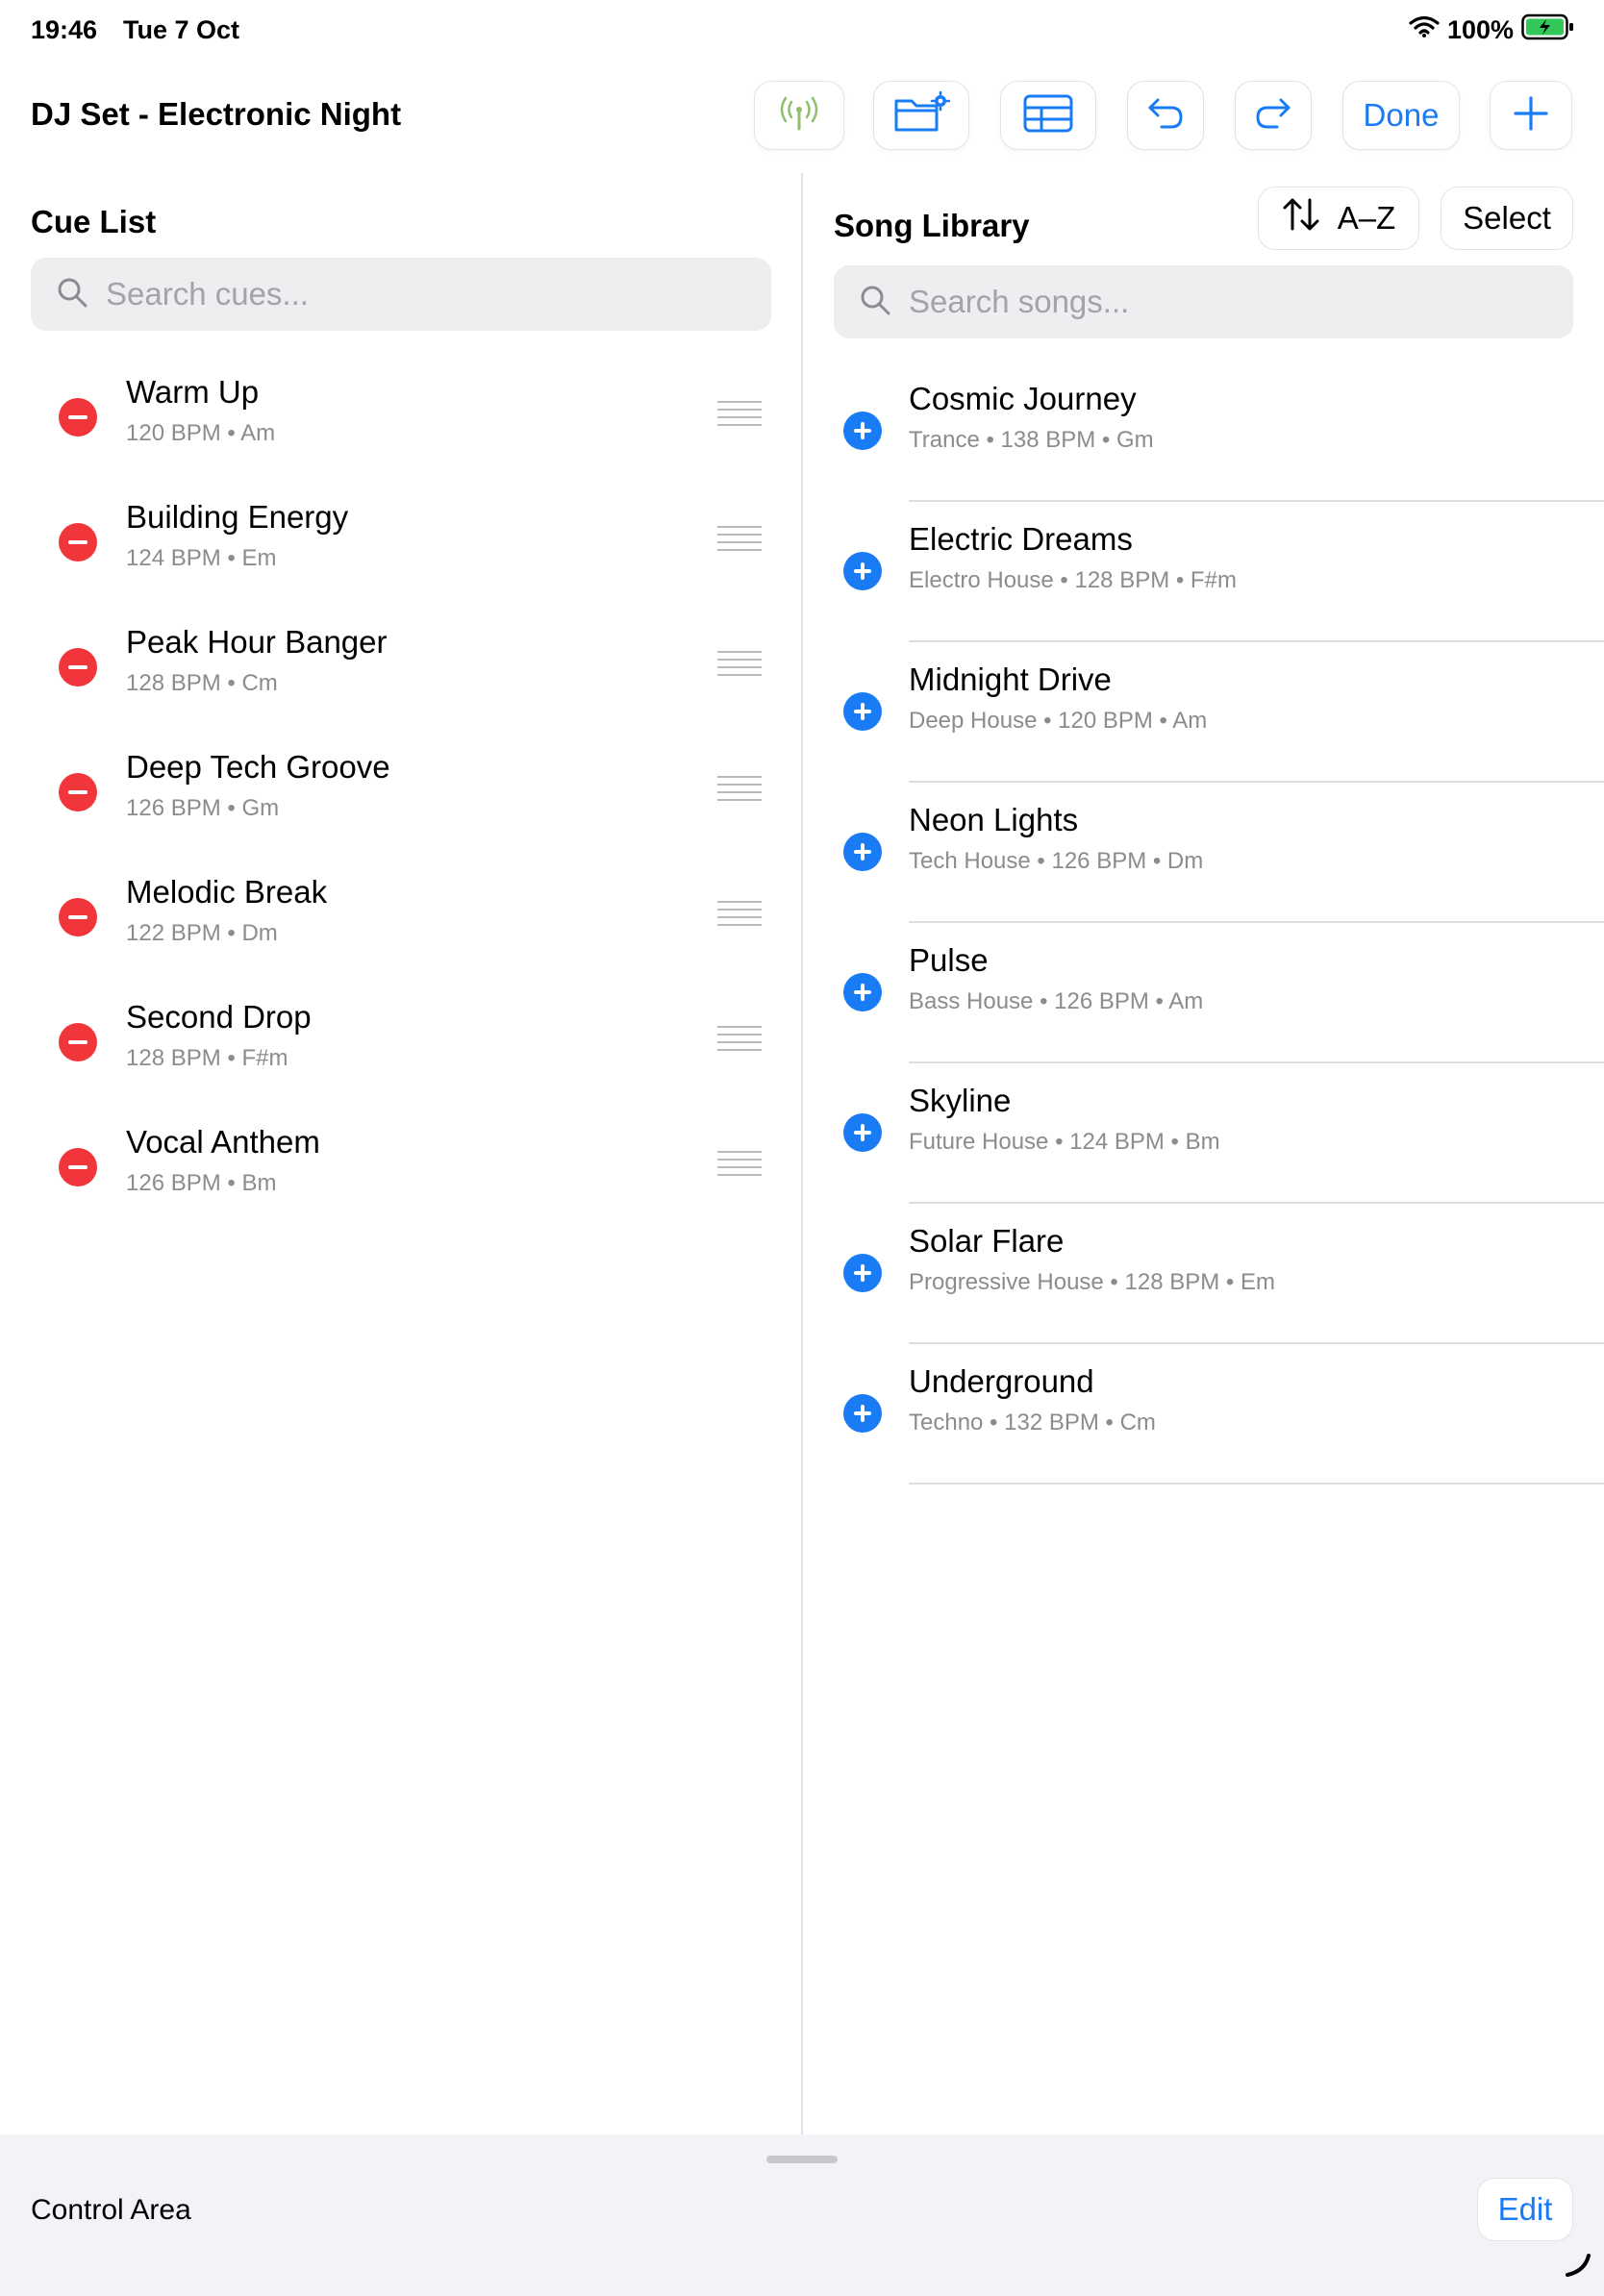 The height and width of the screenshot is (2296, 1604). Describe the element at coordinates (193, 392) in the screenshot. I see `cue-name: Warm Up` at that location.